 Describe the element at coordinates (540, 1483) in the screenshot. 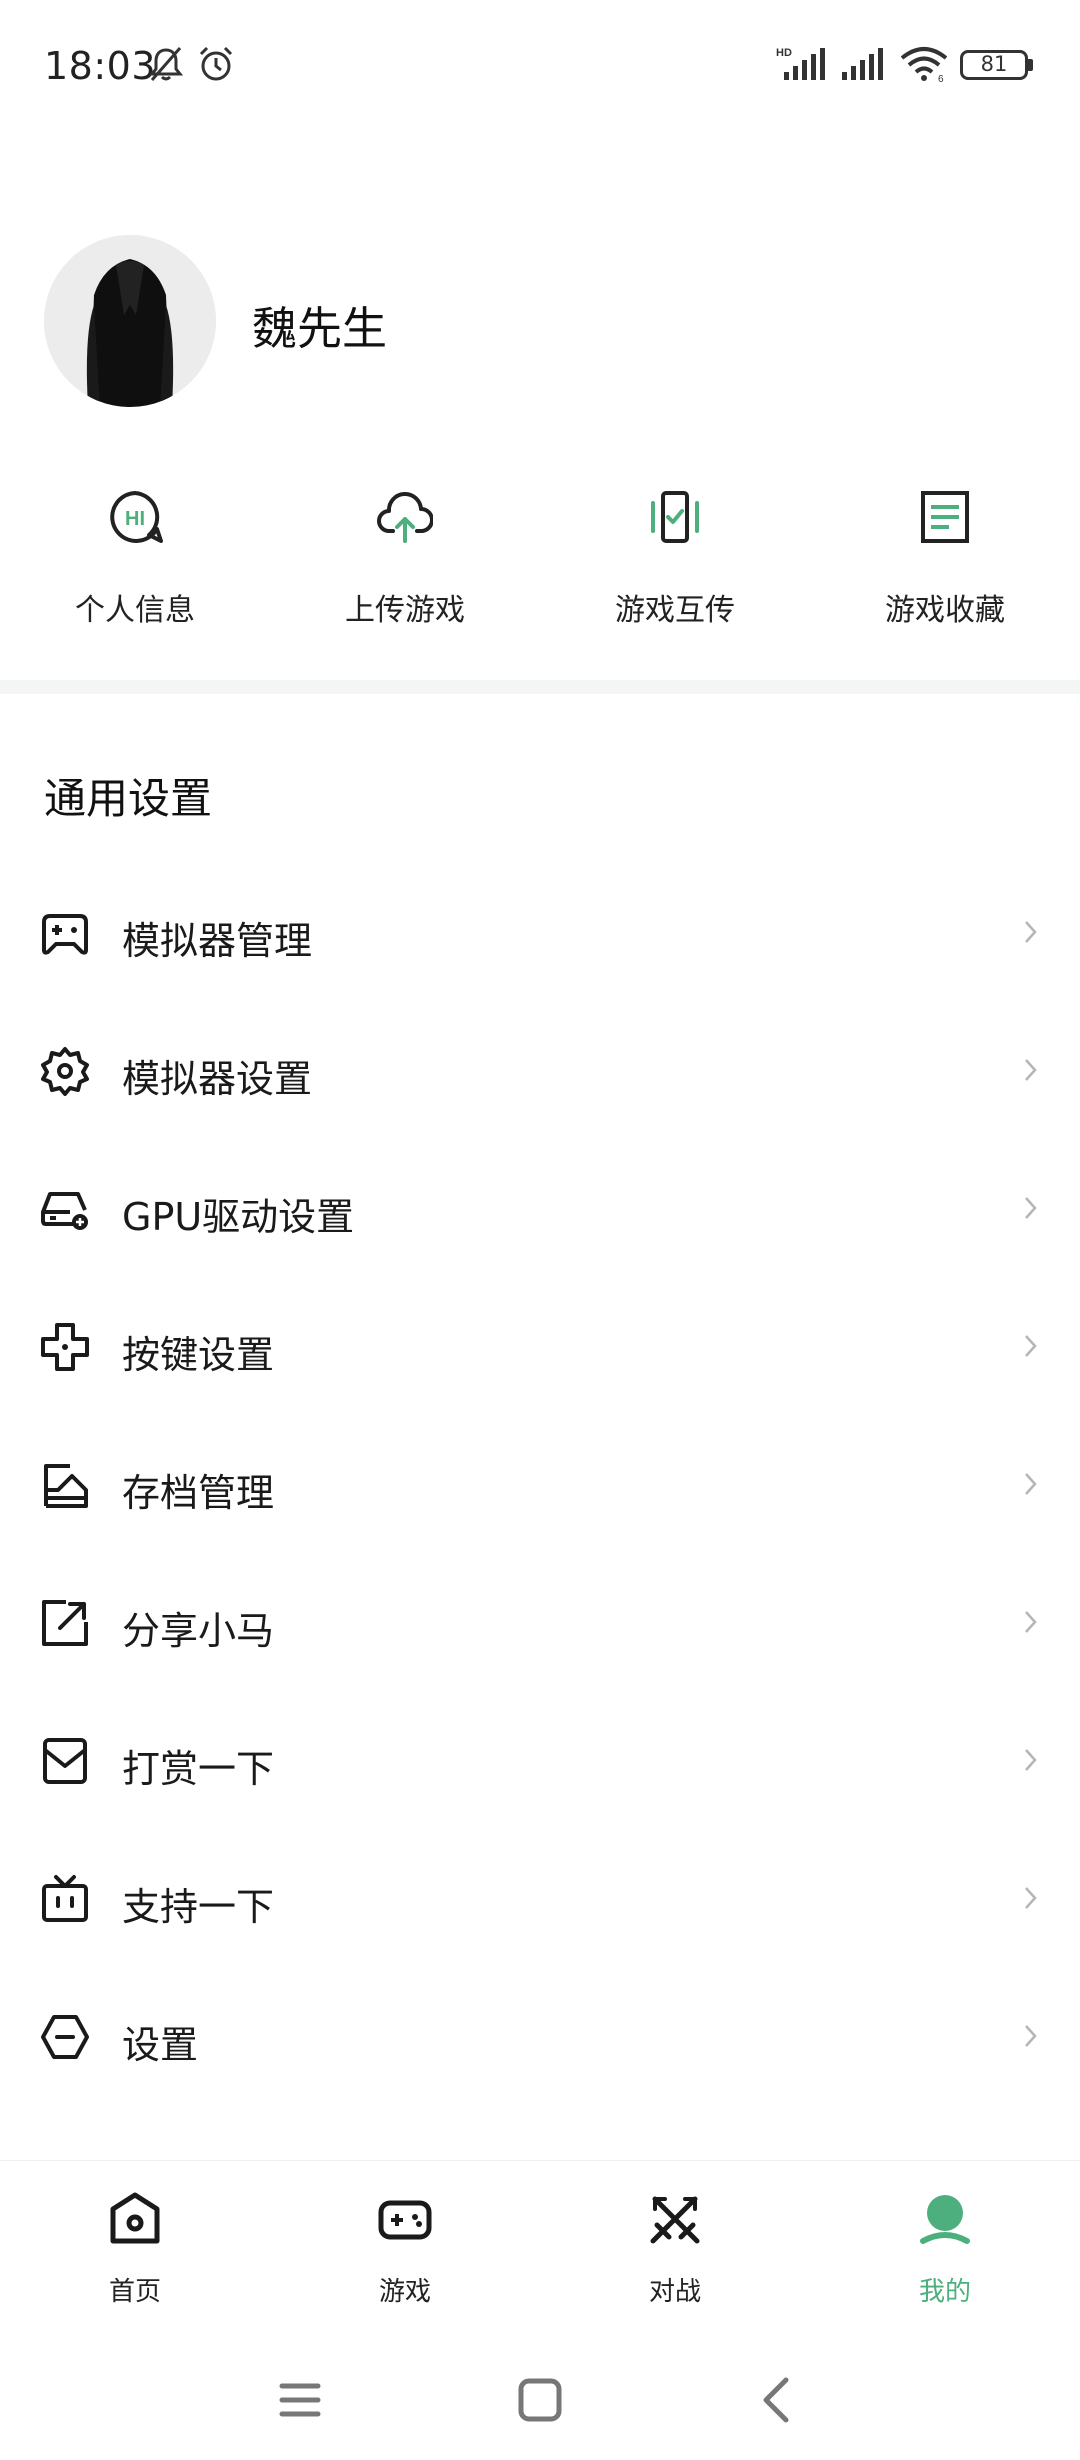

I see `menu-item-save-management: 存档管理` at that location.